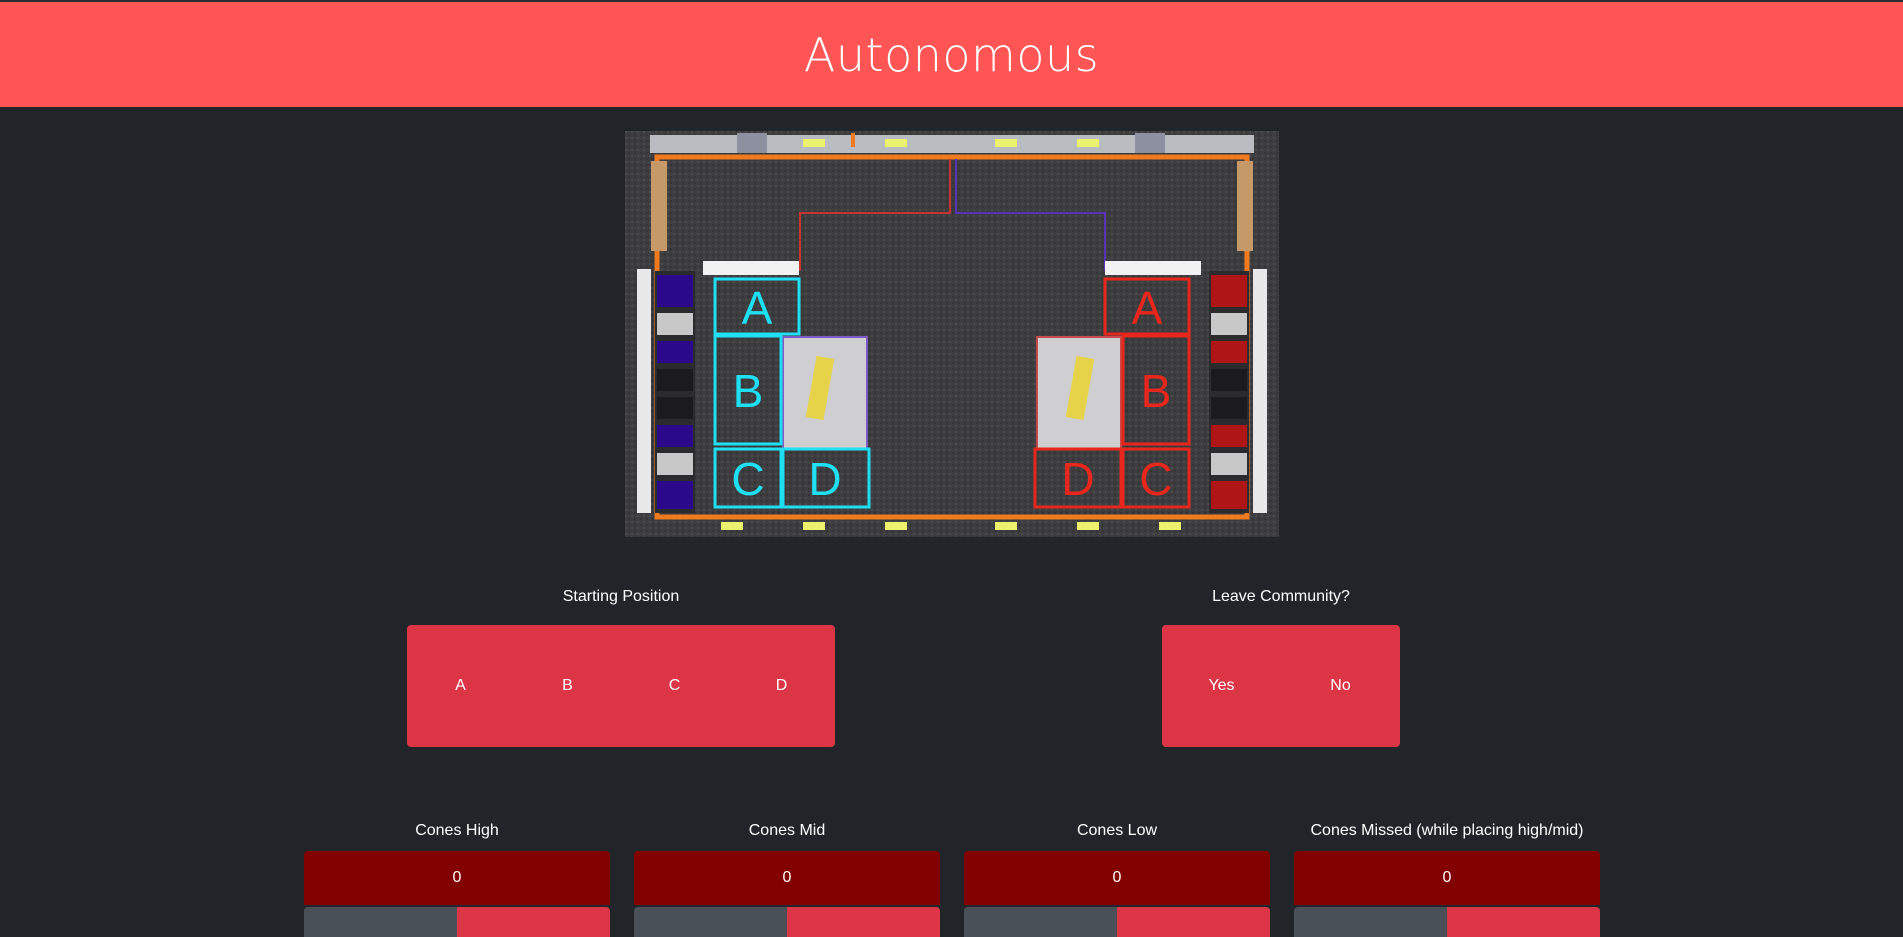  I want to click on cones-mid-increment-button, so click(863, 922).